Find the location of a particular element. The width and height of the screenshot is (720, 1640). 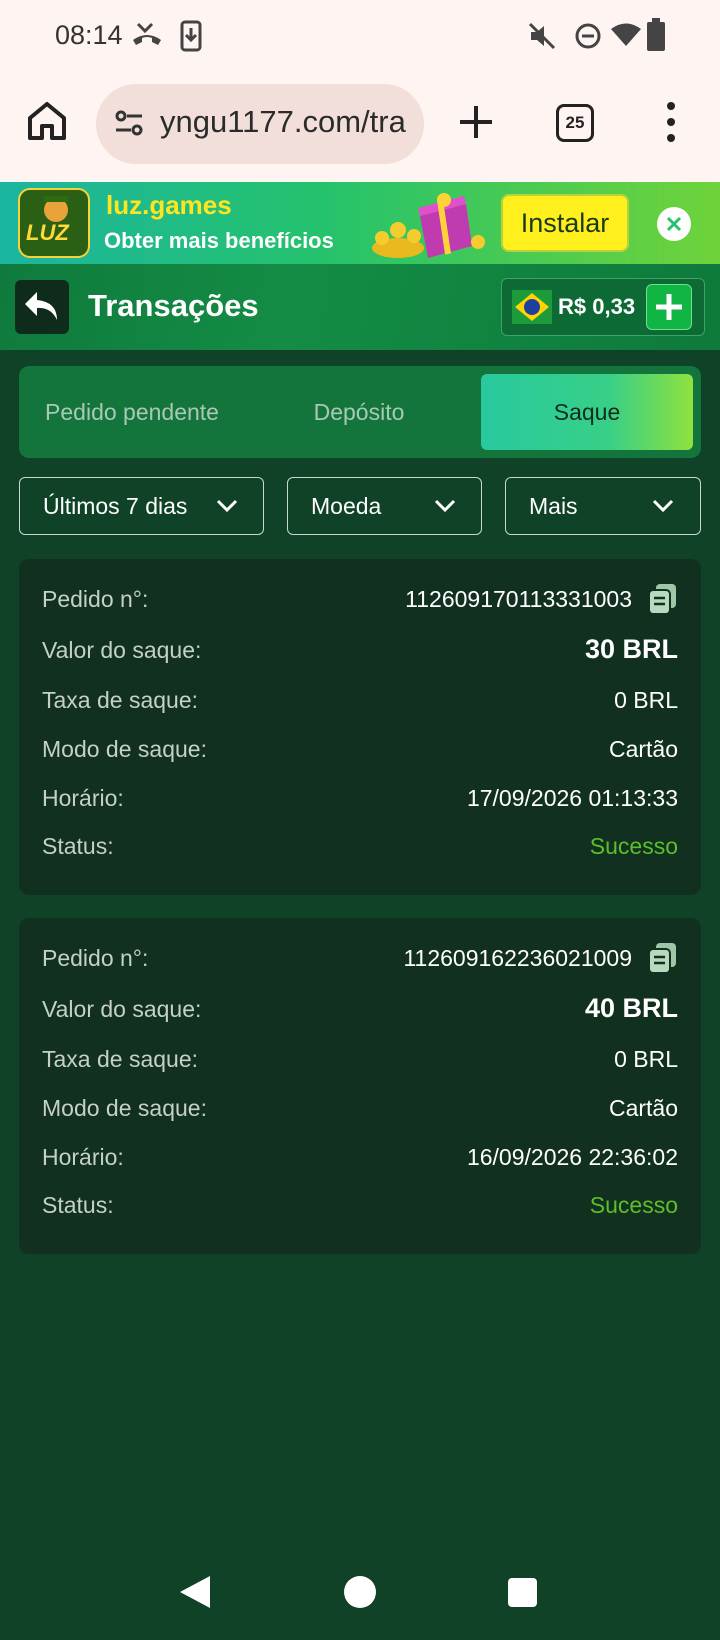

period-filter: Últimos 7 dias is located at coordinates (141, 506).